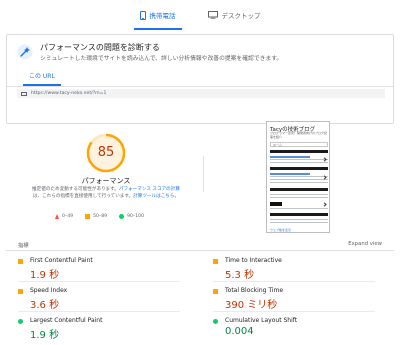 The width and height of the screenshot is (400, 345). What do you see at coordinates (24, 93) in the screenshot?
I see `url-icon` at bounding box center [24, 93].